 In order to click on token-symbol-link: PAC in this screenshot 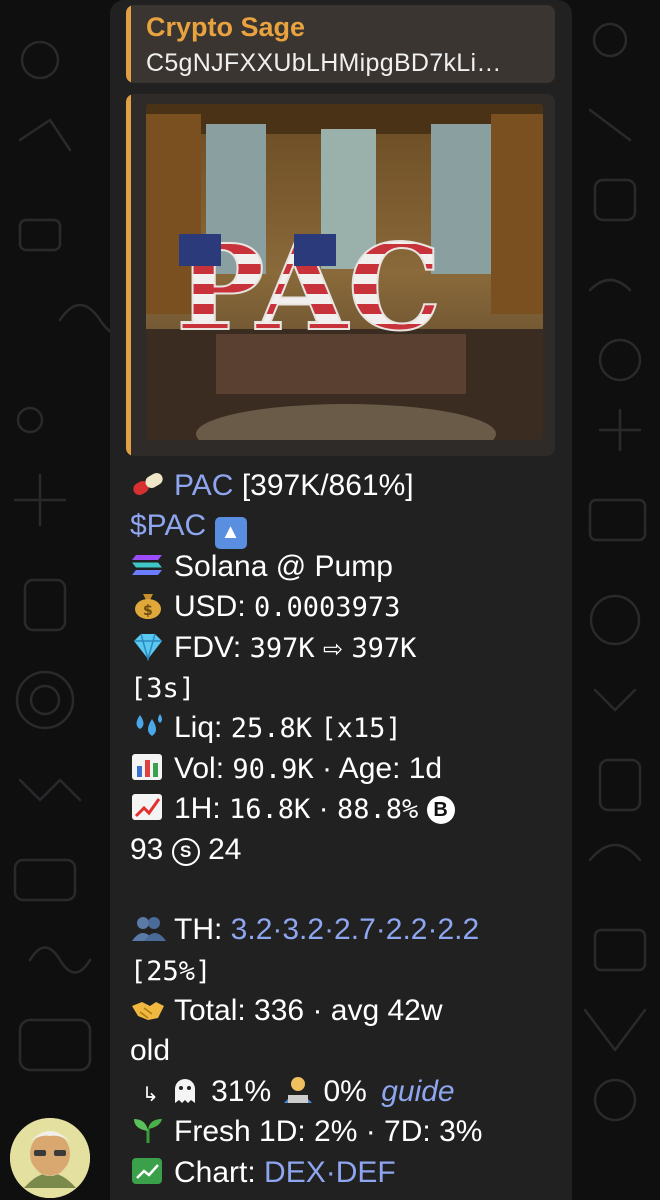, I will do `click(203, 485)`.